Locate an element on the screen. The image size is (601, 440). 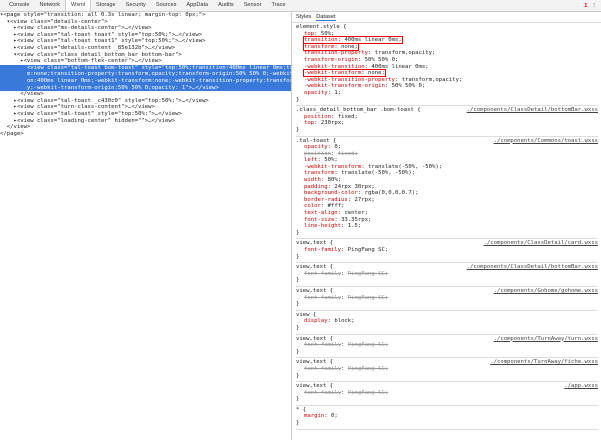
property-name: -webkit-transform is located at coordinates (333, 73).